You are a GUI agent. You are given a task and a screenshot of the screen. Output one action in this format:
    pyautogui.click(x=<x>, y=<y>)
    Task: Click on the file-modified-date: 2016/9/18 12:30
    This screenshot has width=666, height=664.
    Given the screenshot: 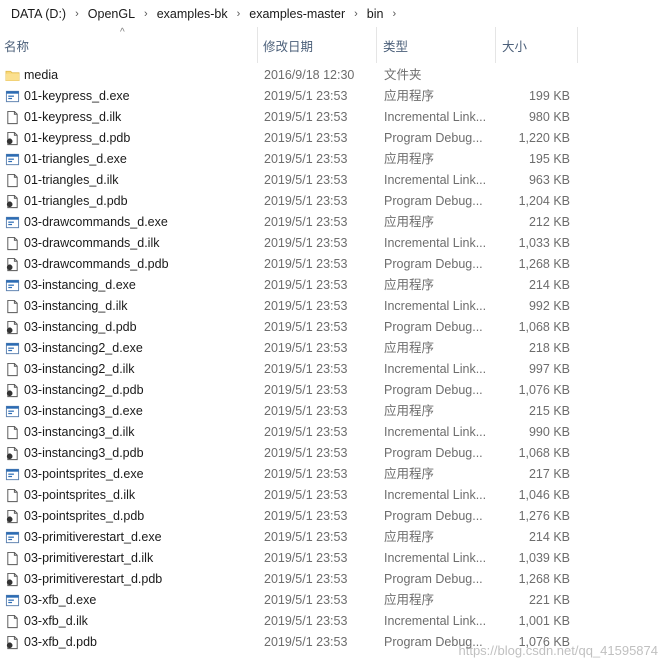 What is the action you would take?
    pyautogui.click(x=309, y=75)
    